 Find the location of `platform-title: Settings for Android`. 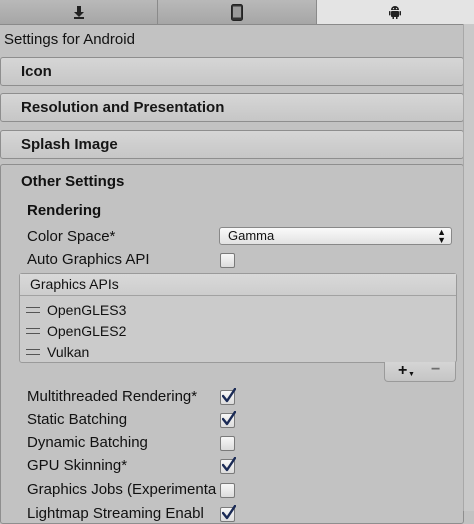

platform-title: Settings for Android is located at coordinates (69, 39).